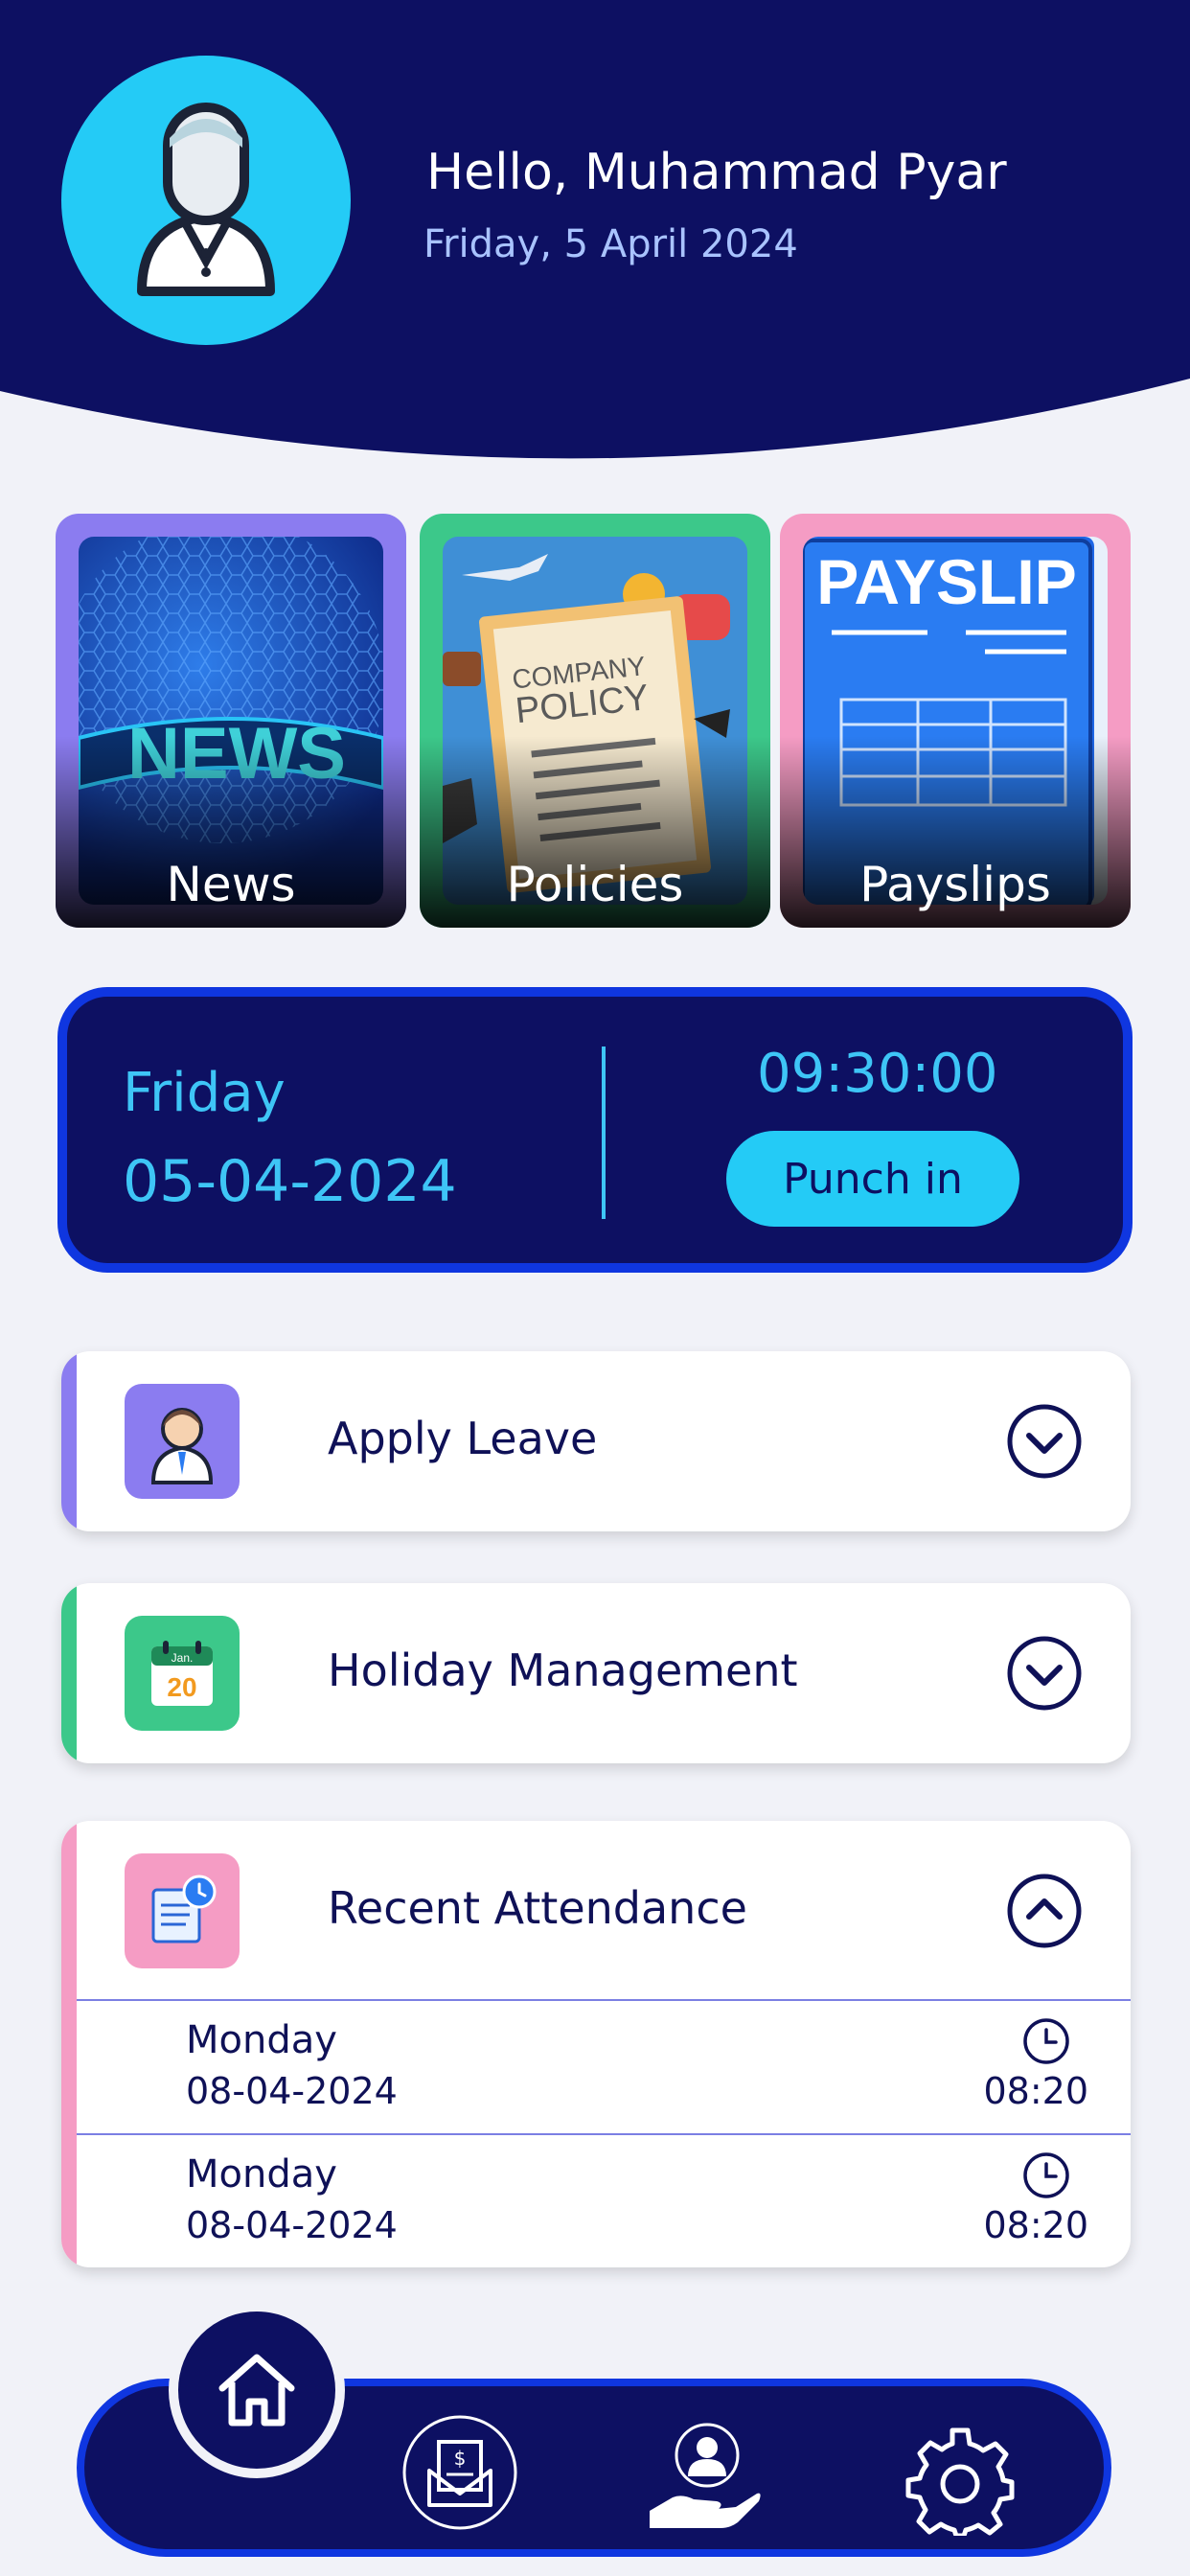 The height and width of the screenshot is (2576, 1190). Describe the element at coordinates (946, 581) in the screenshot. I see `payslip-art-text: PAYSLIP` at that location.